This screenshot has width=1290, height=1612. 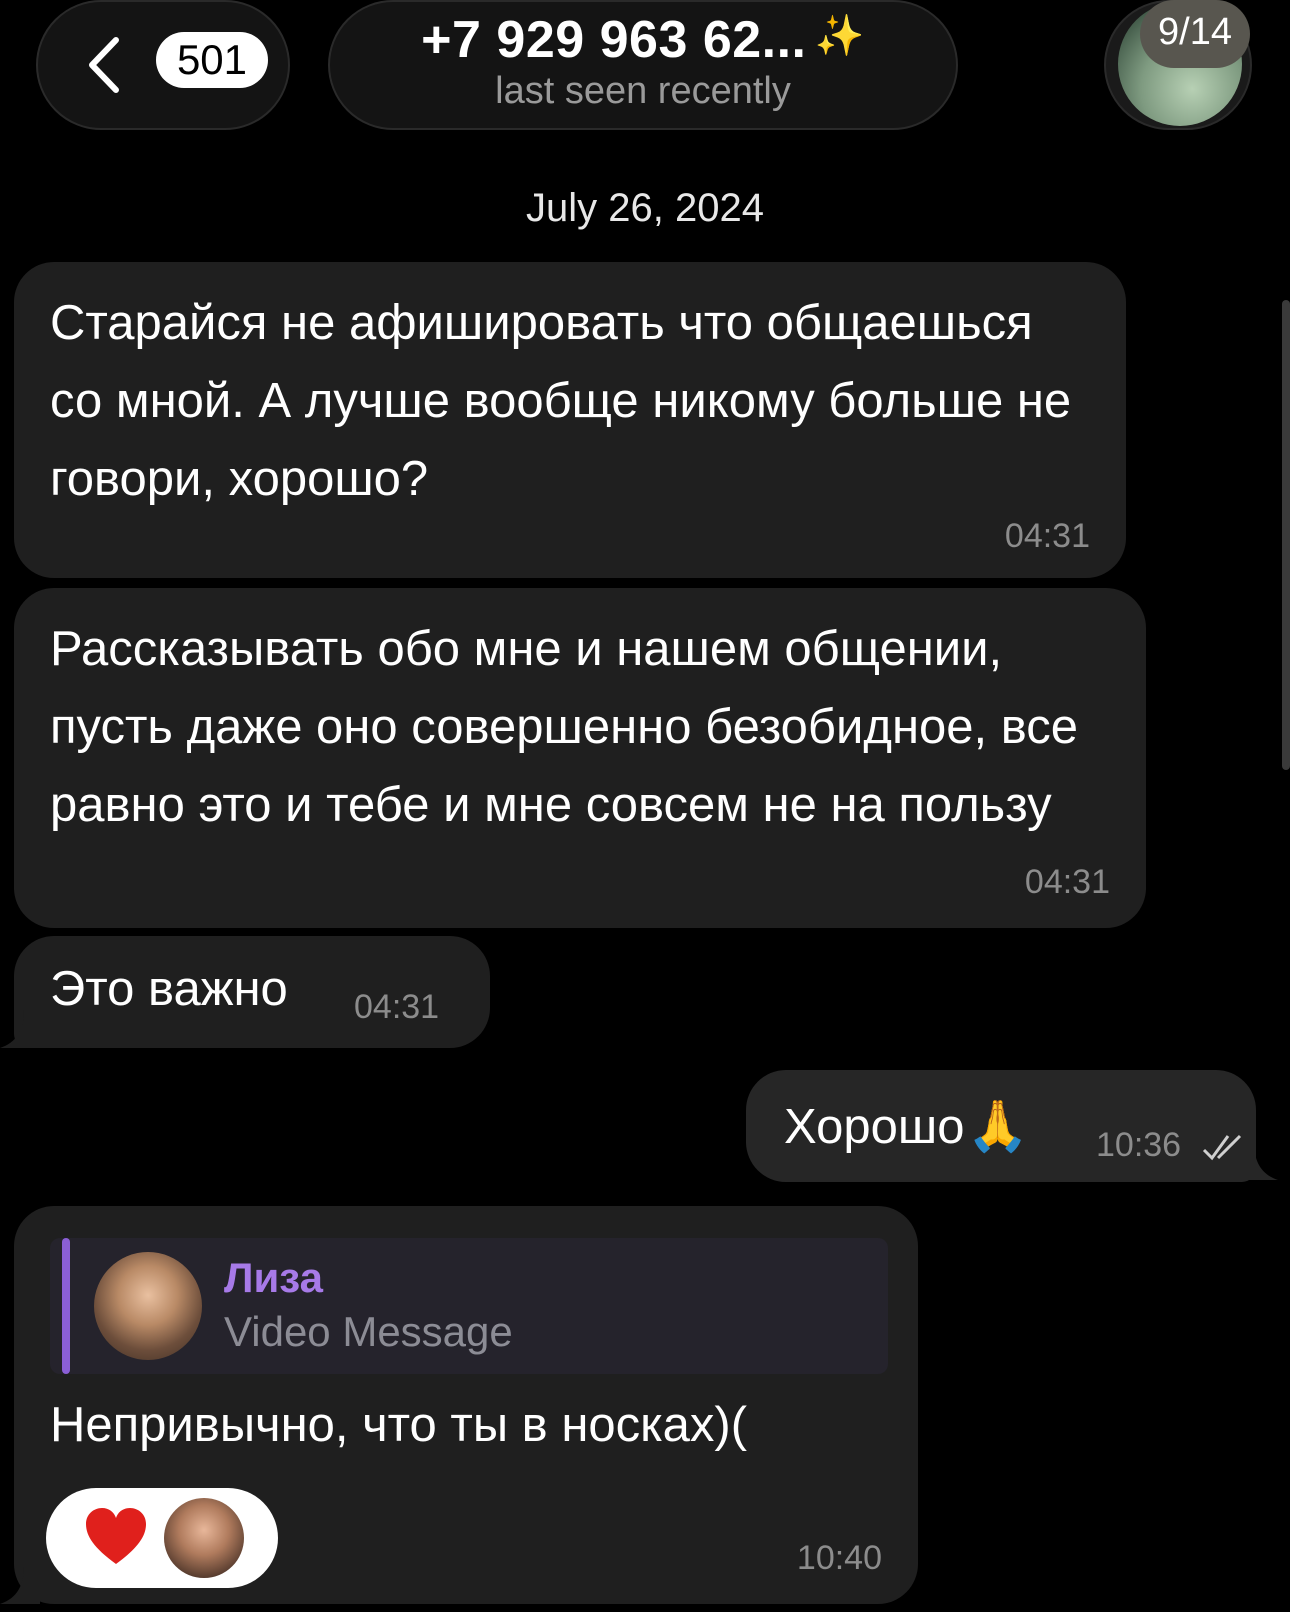 I want to click on back-button: 501, so click(x=163, y=65).